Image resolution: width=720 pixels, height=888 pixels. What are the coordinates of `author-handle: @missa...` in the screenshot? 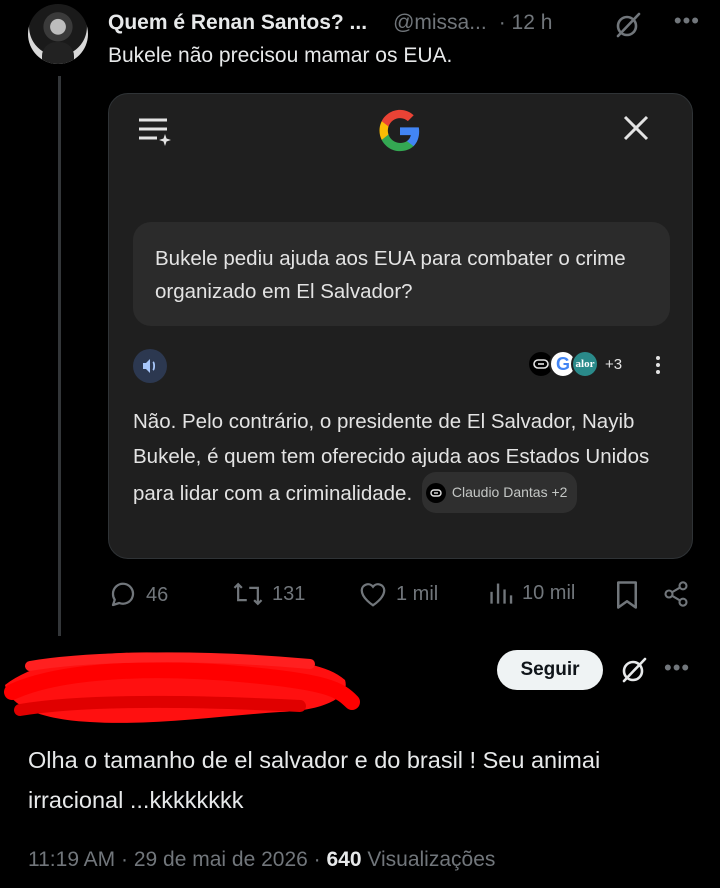 It's located at (440, 23).